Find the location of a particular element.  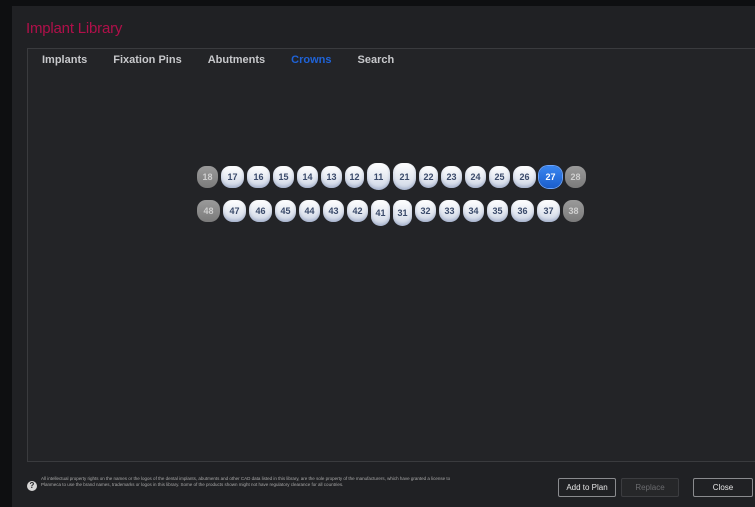

tooth-47: 47 is located at coordinates (234, 211).